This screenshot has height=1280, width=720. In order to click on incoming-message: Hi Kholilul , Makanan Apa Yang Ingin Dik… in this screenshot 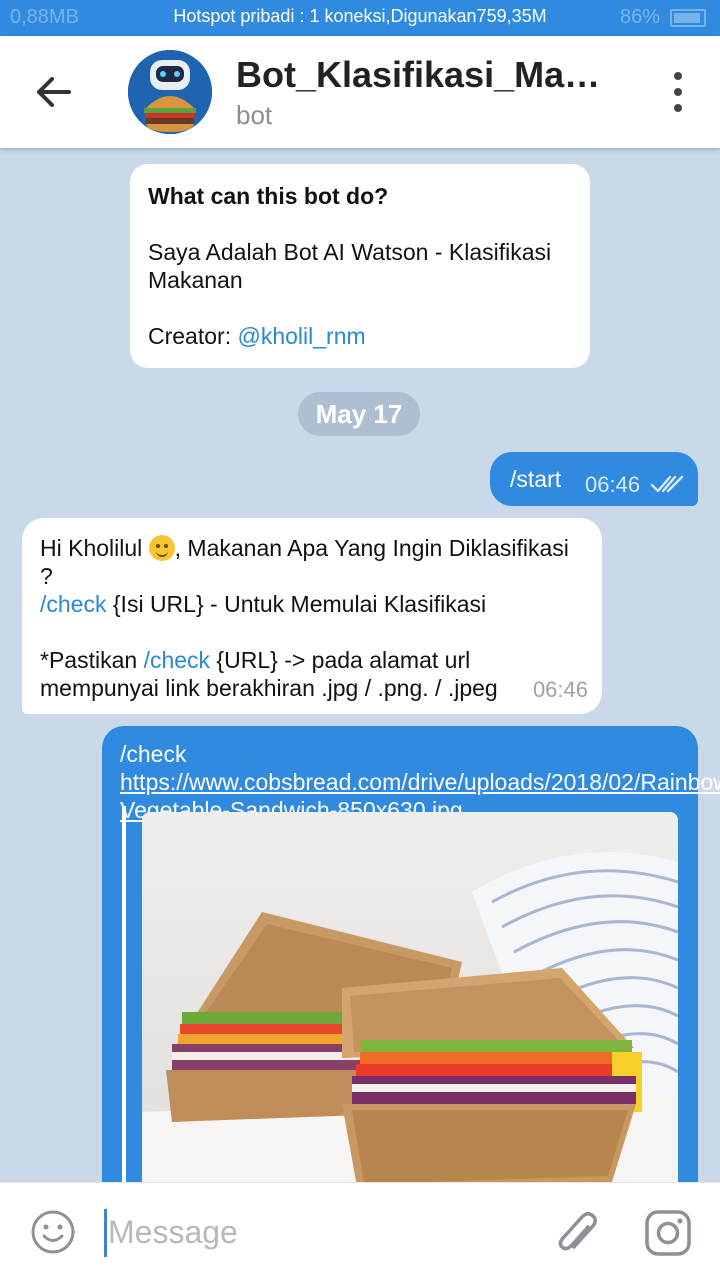, I will do `click(312, 616)`.